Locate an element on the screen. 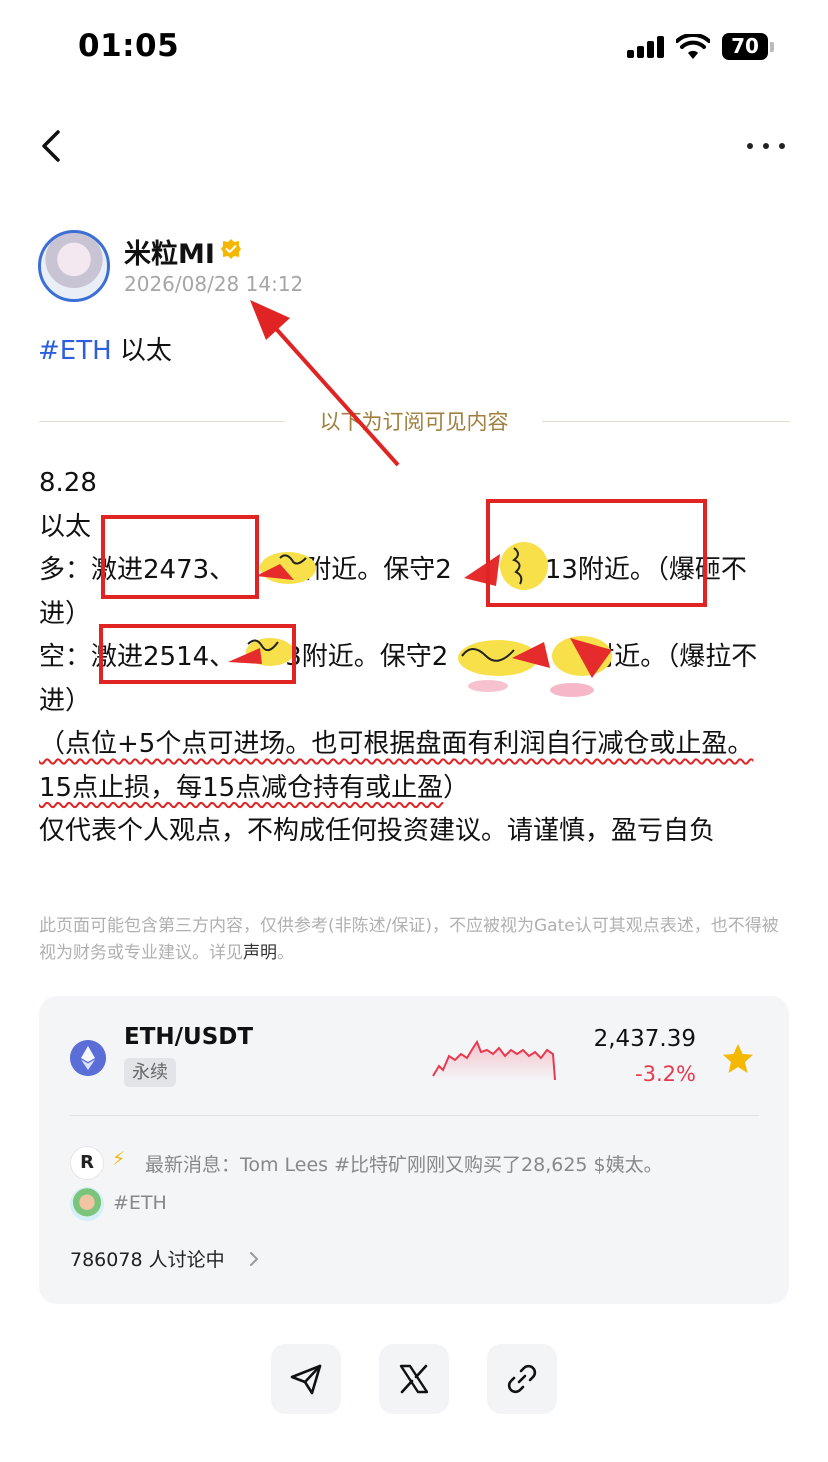  post-tags: #ETH 以太 is located at coordinates (105, 348).